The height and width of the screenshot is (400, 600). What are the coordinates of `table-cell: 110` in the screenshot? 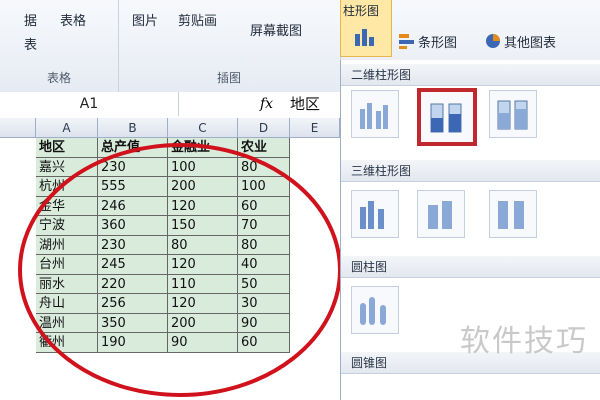 It's located at (203, 284).